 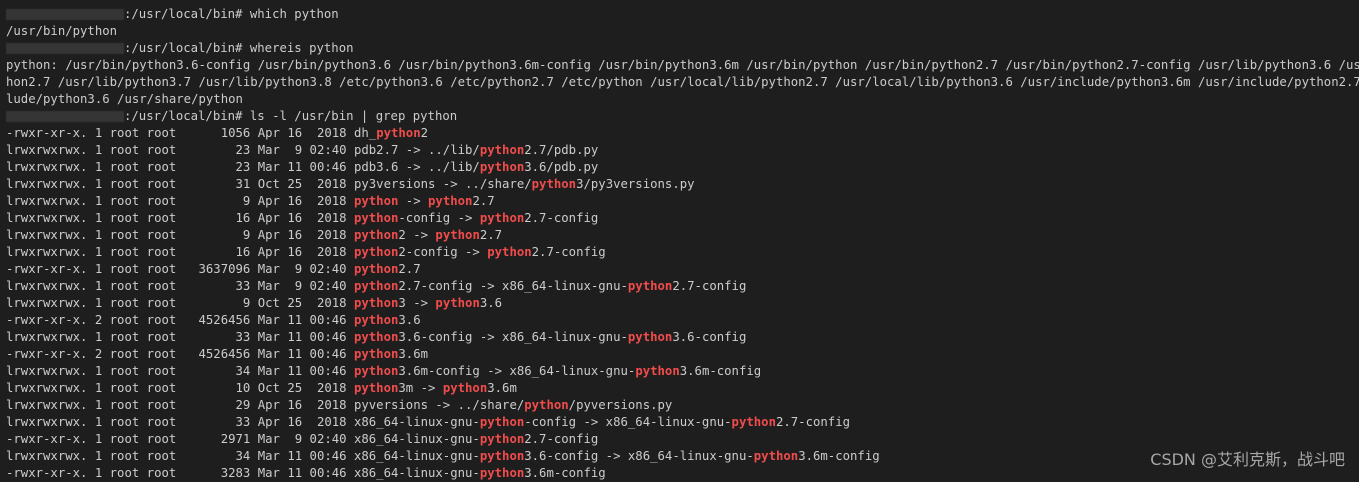 What do you see at coordinates (180, 388) in the screenshot?
I see `ls-row-meta: lrwxrwxrwx. 1 root root 10 Oct 25 2018` at bounding box center [180, 388].